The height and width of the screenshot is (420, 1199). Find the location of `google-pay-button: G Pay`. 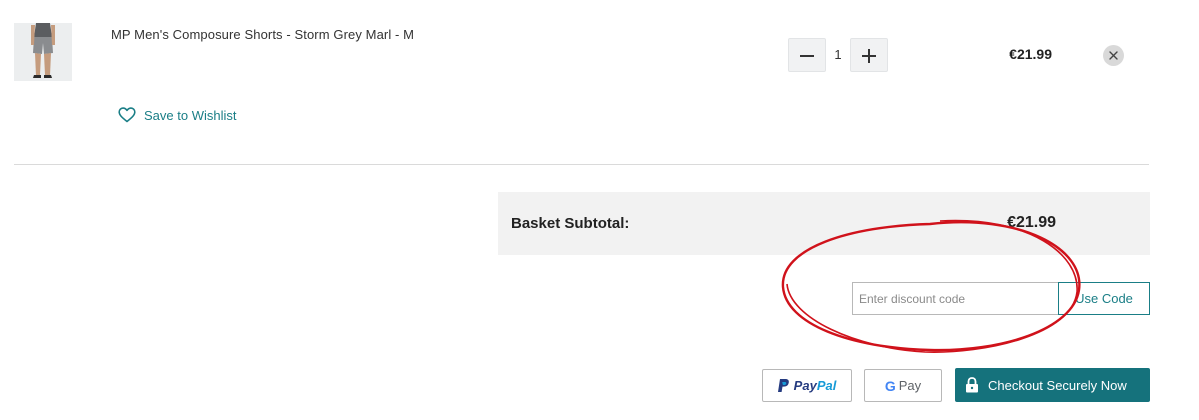

google-pay-button: G Pay is located at coordinates (903, 385).